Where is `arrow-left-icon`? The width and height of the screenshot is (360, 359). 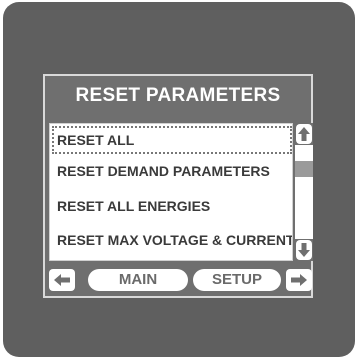
arrow-left-icon is located at coordinates (62, 280).